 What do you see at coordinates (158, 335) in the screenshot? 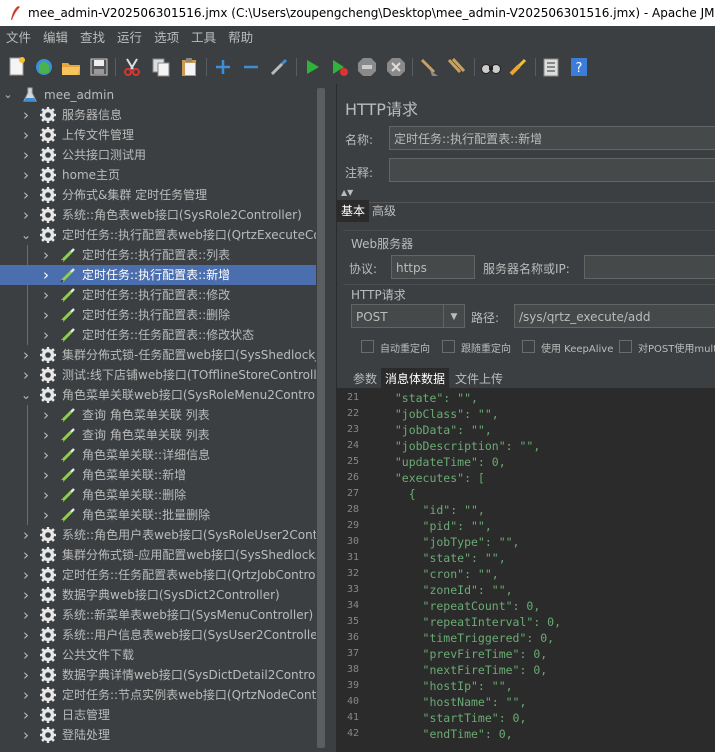
I see `tree-item-sampler: › 定时任务::任务配置表::修改状态` at bounding box center [158, 335].